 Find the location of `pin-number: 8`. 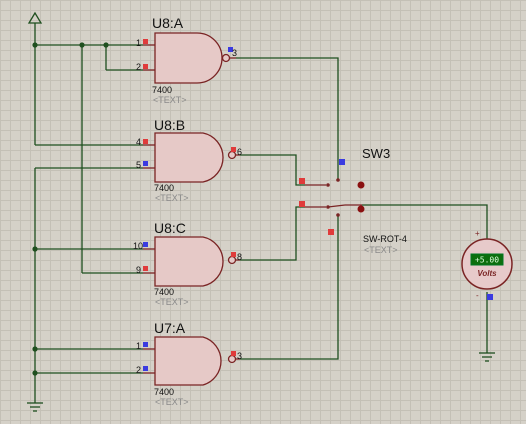

pin-number: 8 is located at coordinates (239, 257).